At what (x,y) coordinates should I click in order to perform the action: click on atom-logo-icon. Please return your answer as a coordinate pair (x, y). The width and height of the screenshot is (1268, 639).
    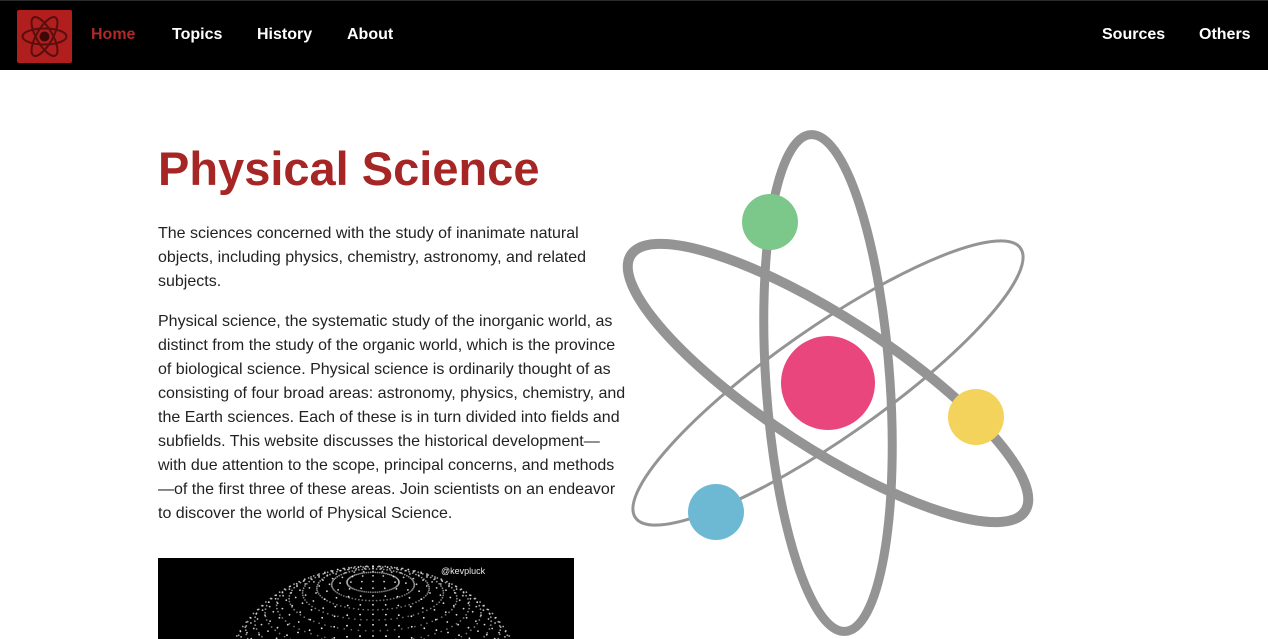
    Looking at the image, I should click on (44, 36).